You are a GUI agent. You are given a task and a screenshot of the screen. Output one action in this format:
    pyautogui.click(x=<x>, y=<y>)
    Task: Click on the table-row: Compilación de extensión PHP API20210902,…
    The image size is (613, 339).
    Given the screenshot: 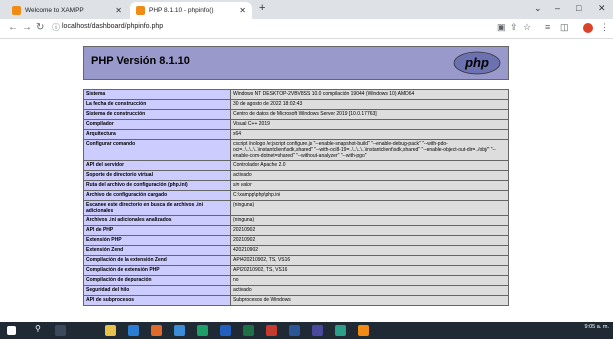 What is the action you would take?
    pyautogui.click(x=296, y=270)
    